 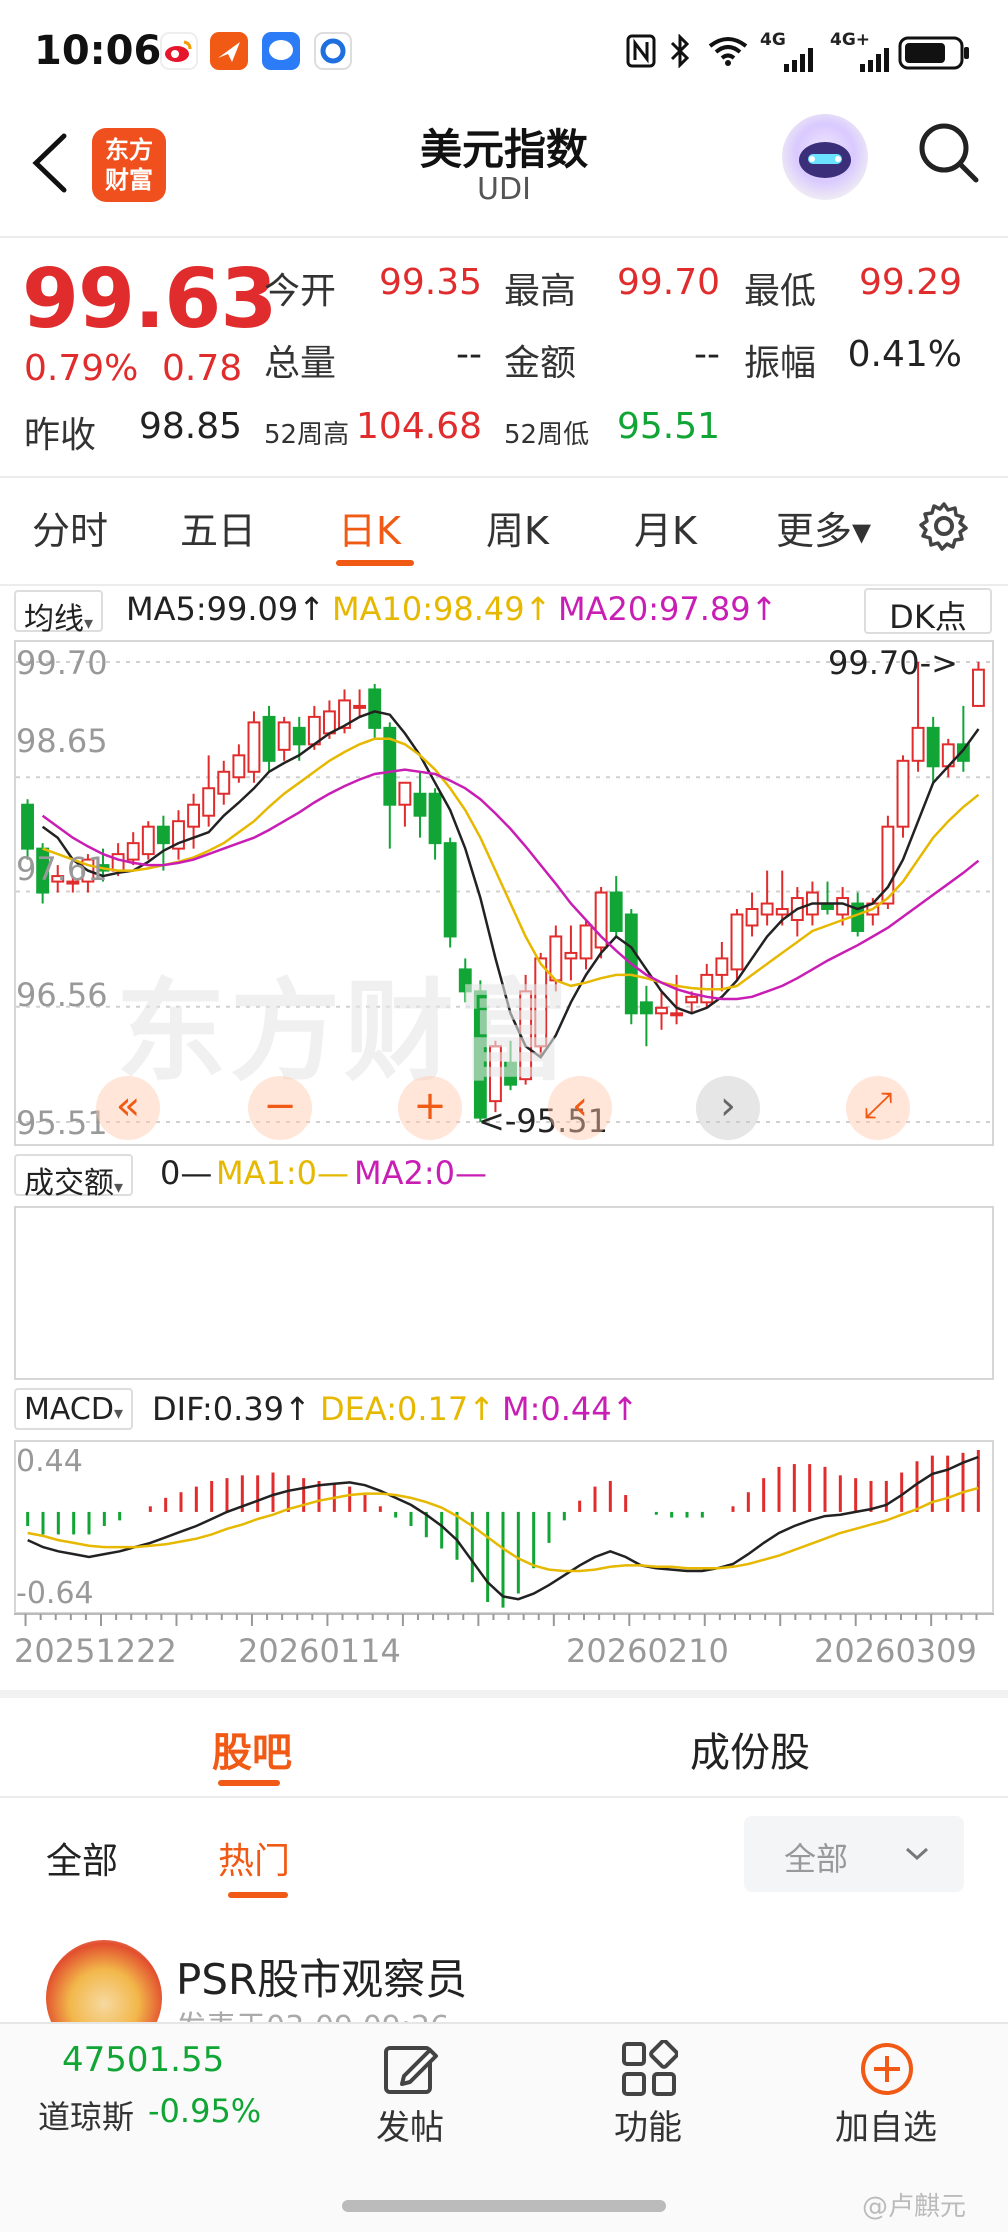 What do you see at coordinates (654, 609) in the screenshot?
I see `ma20-value: MA20:97.89` at bounding box center [654, 609].